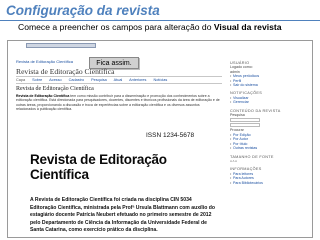 The width and height of the screenshot is (320, 240). What do you see at coordinates (137, 80) in the screenshot?
I see `menu-item-archives: Anteriores` at bounding box center [137, 80].